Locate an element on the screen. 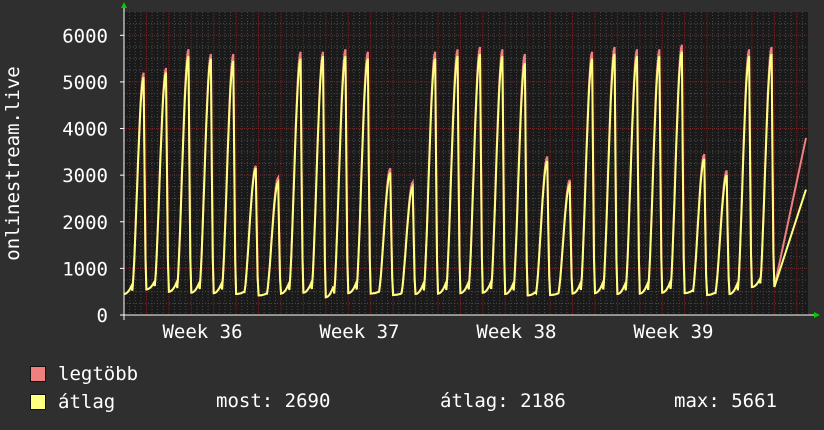  x-axis-arrow is located at coordinates (817, 315).